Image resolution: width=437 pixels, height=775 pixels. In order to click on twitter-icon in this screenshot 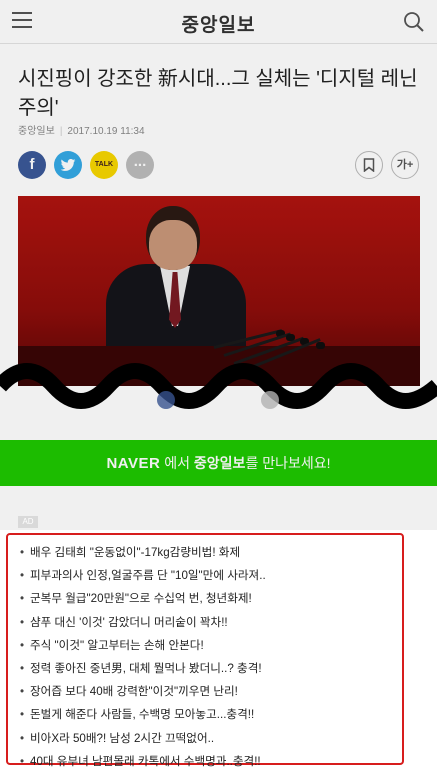, I will do `click(68, 165)`.